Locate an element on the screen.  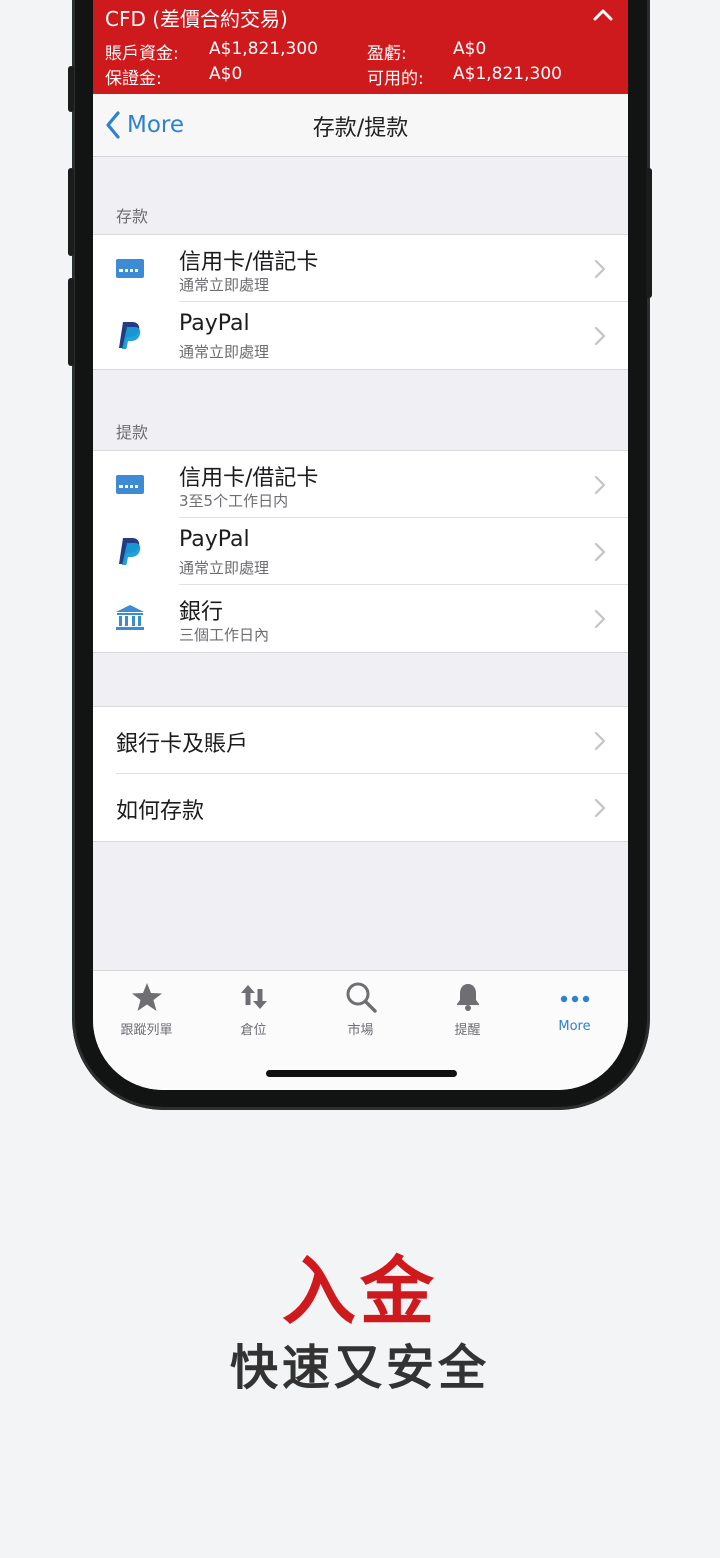
page-title: 存款/提款 is located at coordinates (360, 128).